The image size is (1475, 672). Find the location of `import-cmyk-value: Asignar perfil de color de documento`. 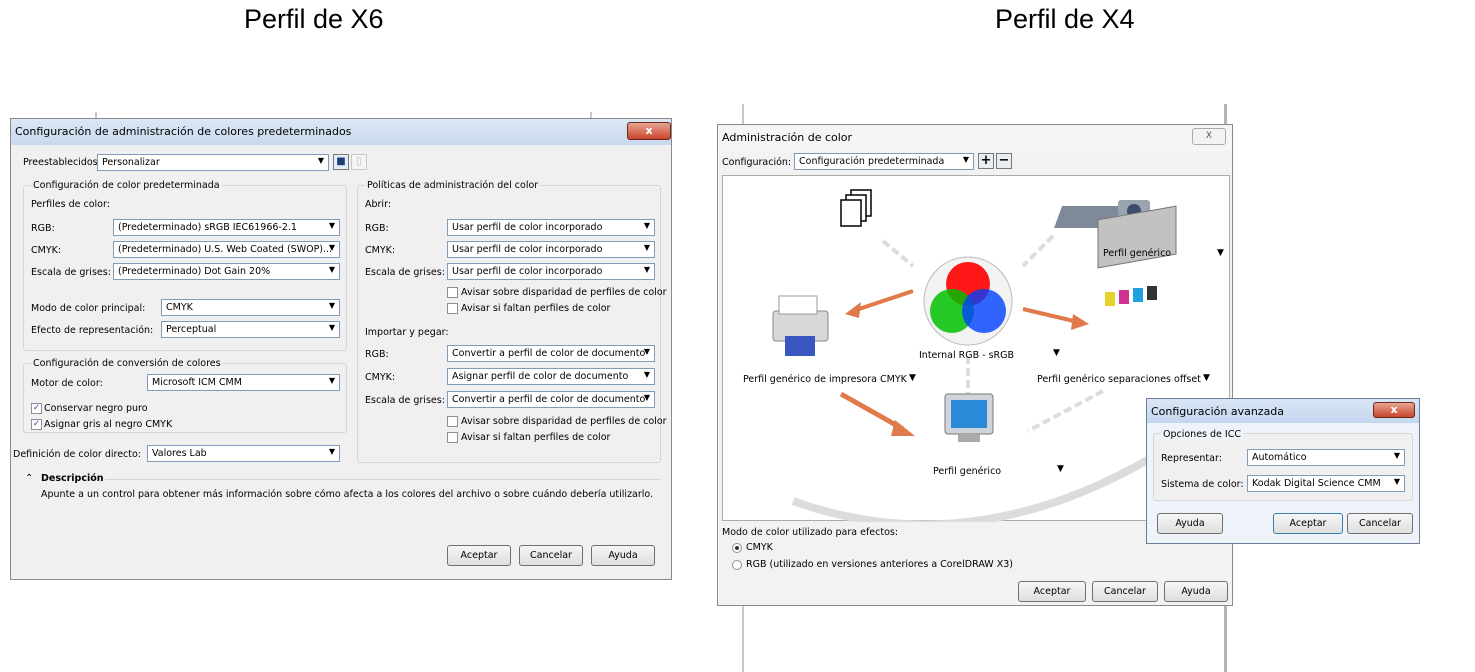

import-cmyk-value: Asignar perfil de color de documento is located at coordinates (540, 376).